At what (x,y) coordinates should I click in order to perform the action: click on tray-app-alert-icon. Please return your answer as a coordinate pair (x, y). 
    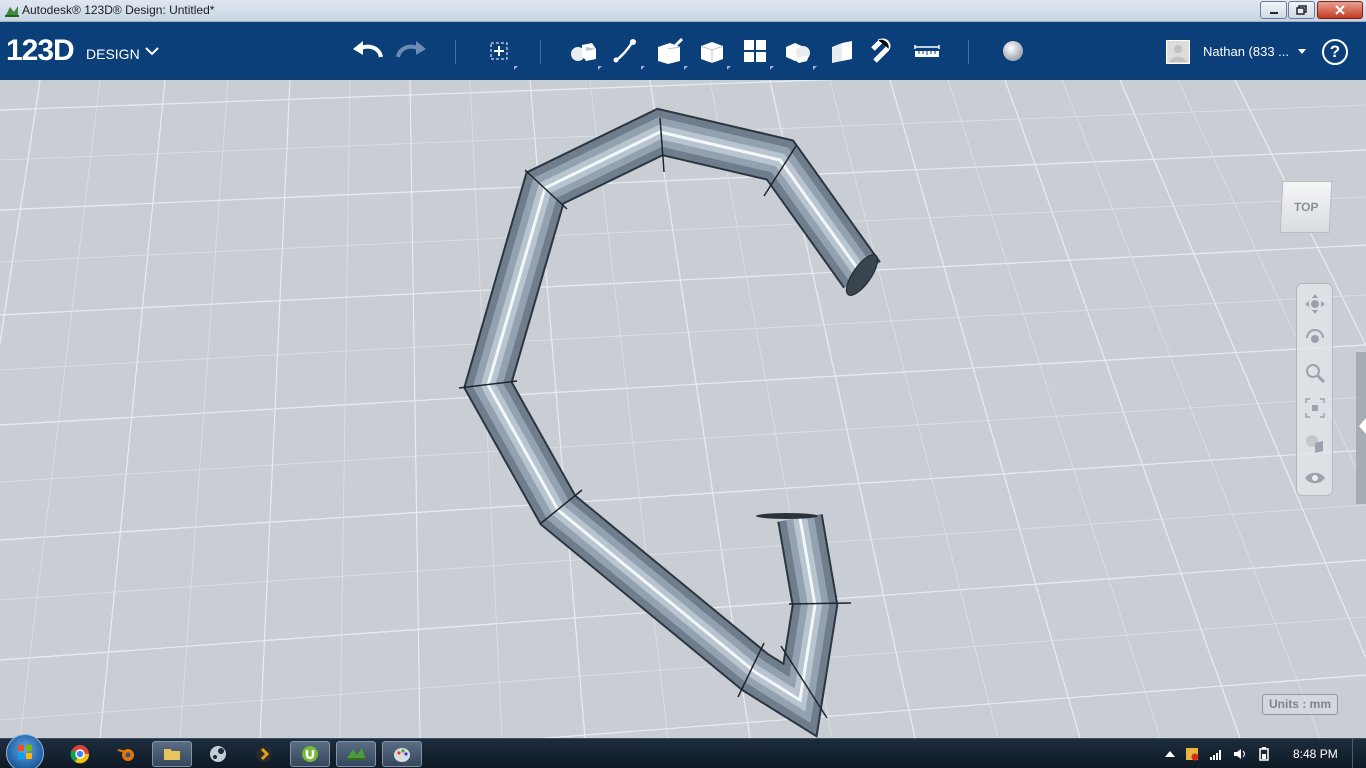
    Looking at the image, I should click on (1192, 754).